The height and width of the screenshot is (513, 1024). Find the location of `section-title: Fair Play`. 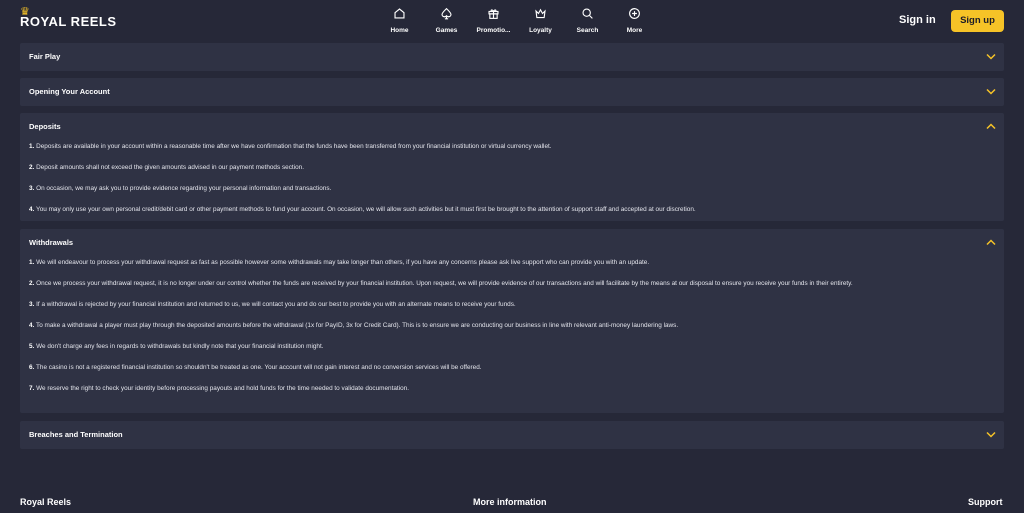

section-title: Fair Play is located at coordinates (45, 56).